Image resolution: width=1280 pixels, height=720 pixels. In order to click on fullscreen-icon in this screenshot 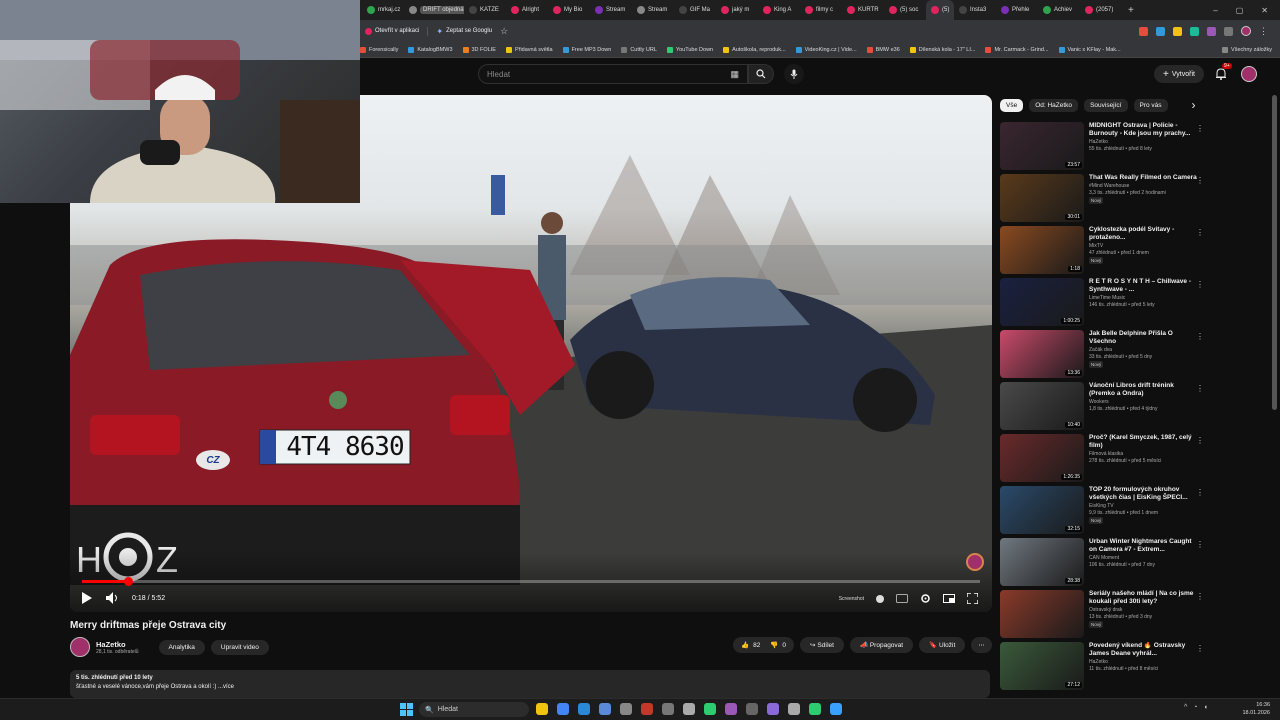, I will do `click(972, 598)`.